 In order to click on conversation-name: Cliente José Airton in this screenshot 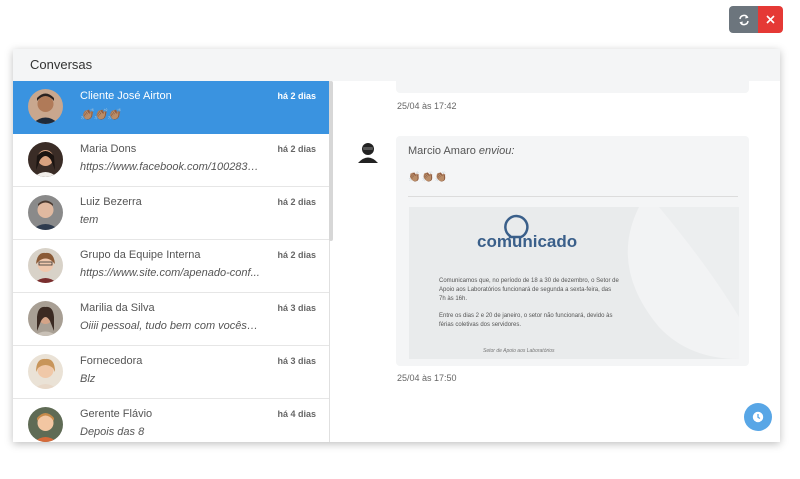, I will do `click(126, 96)`.